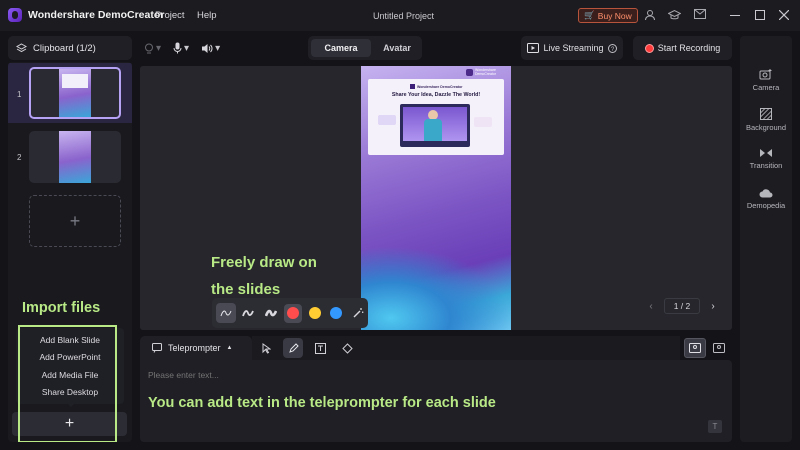 This screenshot has height=450, width=800. What do you see at coordinates (440, 86) in the screenshot?
I see `card-brand-text: Wondershare DemoCreator` at bounding box center [440, 86].